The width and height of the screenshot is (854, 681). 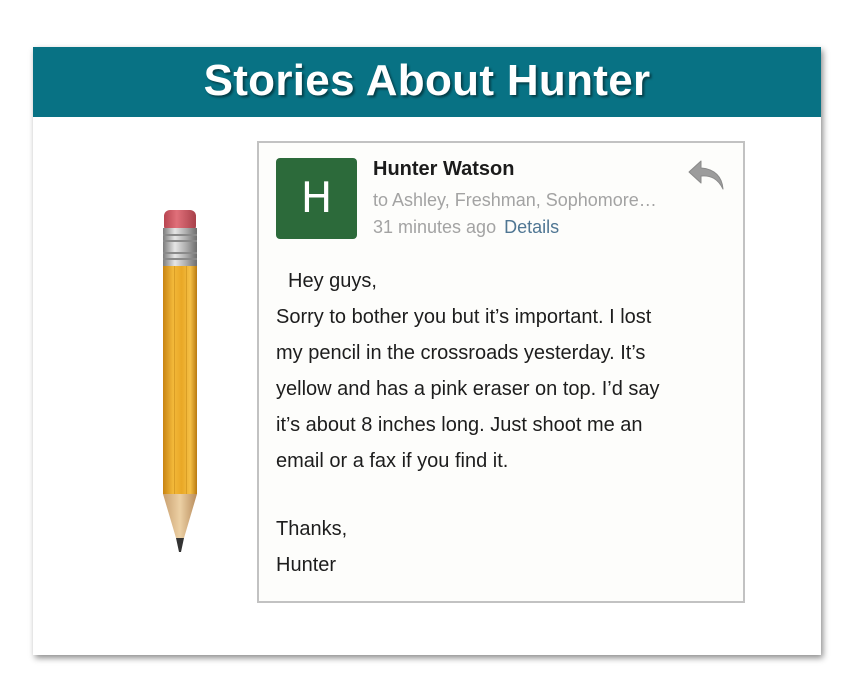 I want to click on sender-name: Hunter Watson, so click(x=444, y=169).